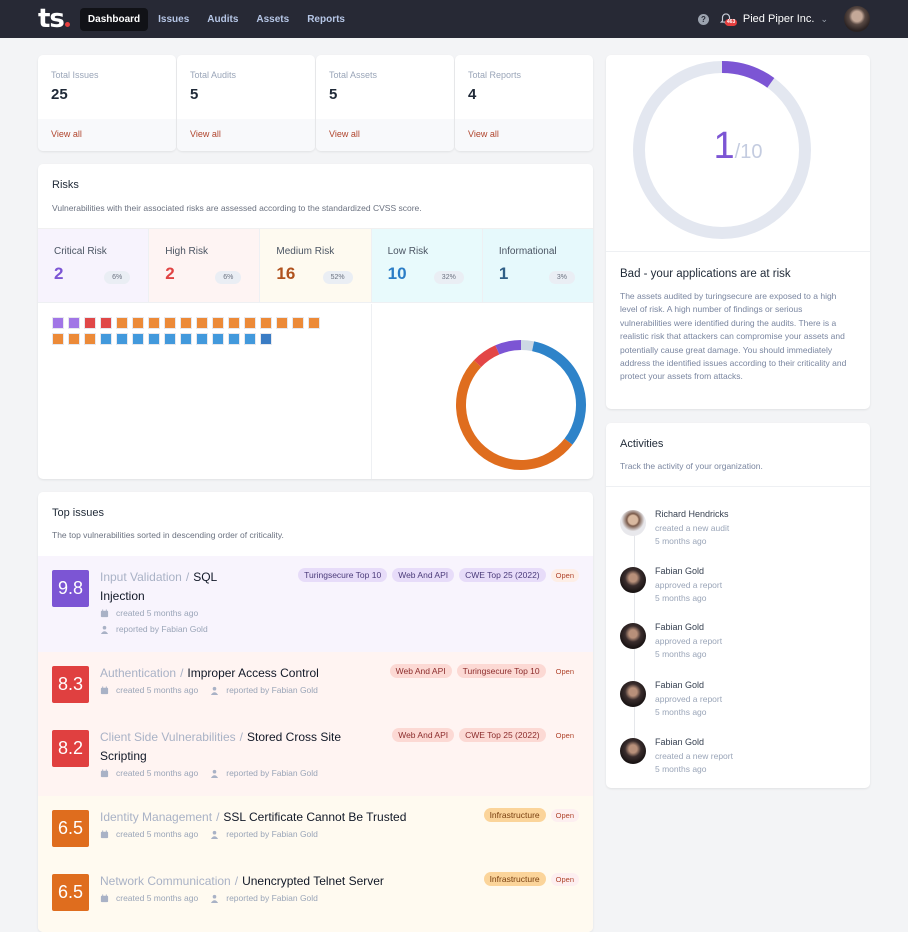 The width and height of the screenshot is (908, 932). Describe the element at coordinates (558, 393) in the screenshot. I see `donut-slice-low-risk` at that location.